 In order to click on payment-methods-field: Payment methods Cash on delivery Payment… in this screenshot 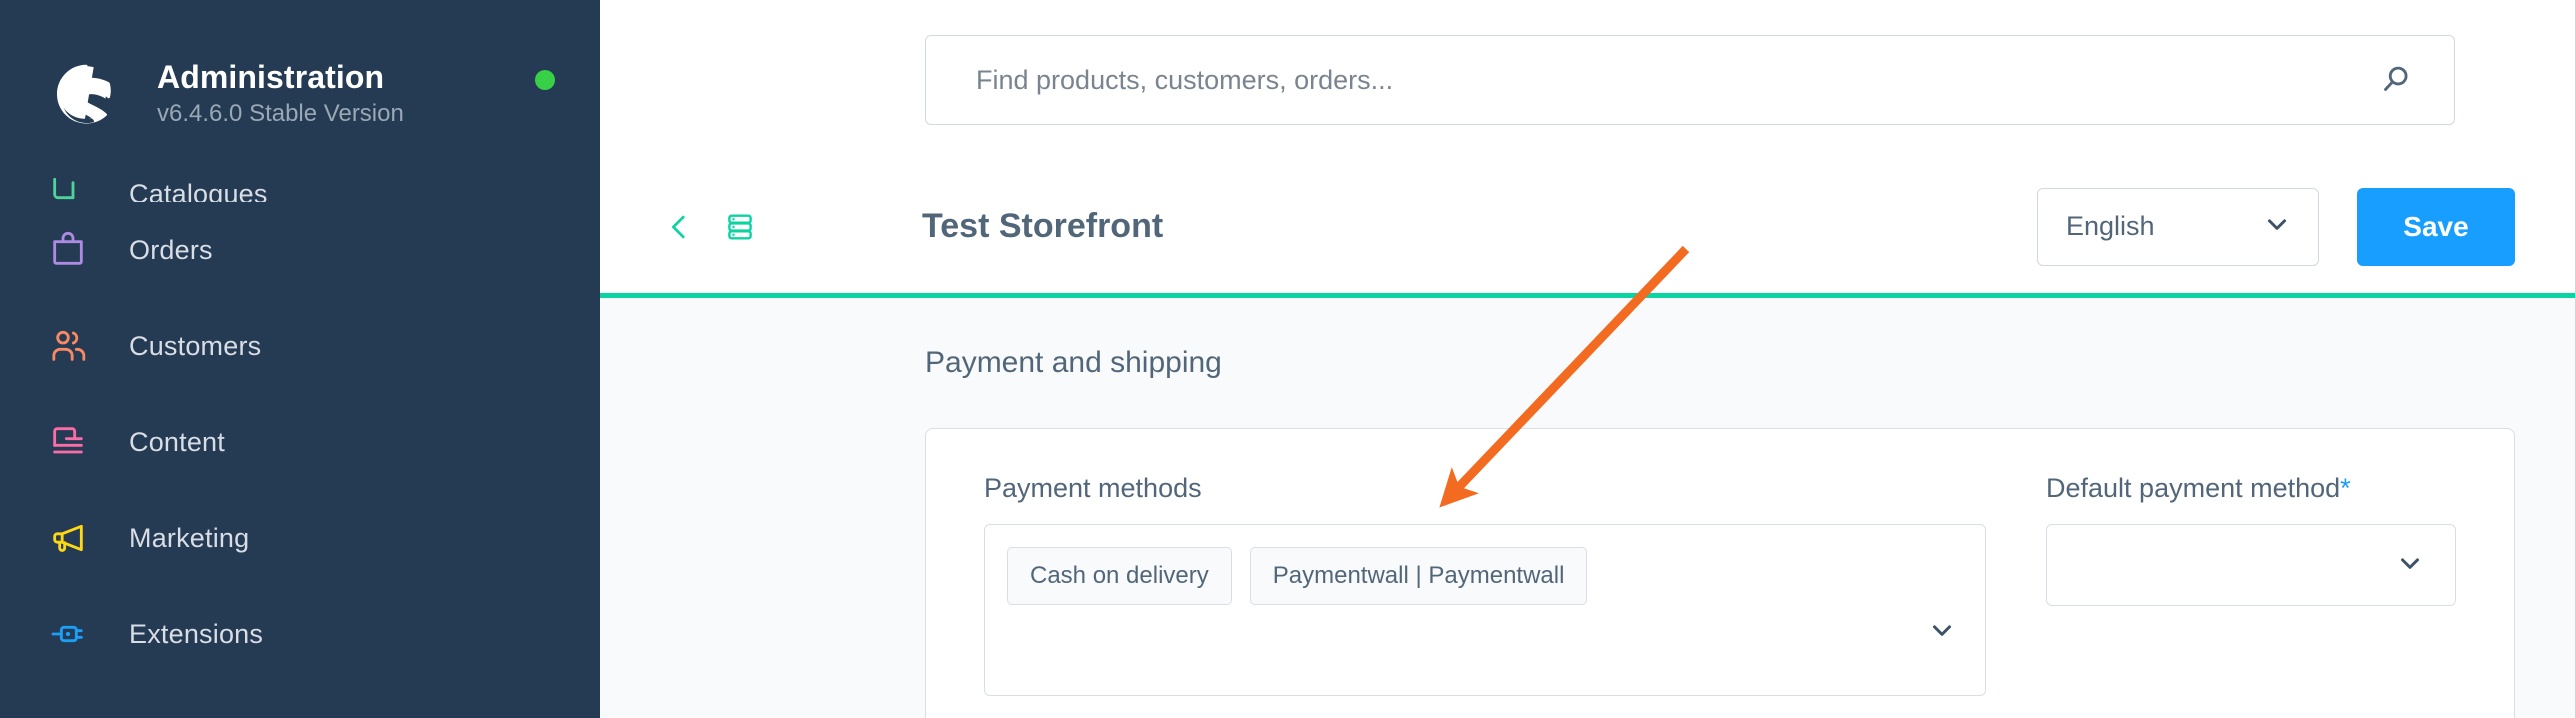, I will do `click(1485, 595)`.